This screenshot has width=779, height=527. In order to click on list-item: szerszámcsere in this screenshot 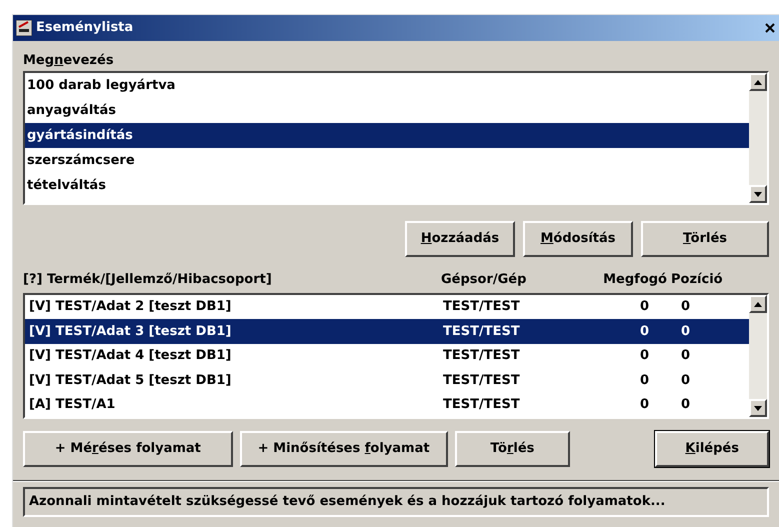, I will do `click(387, 160)`.